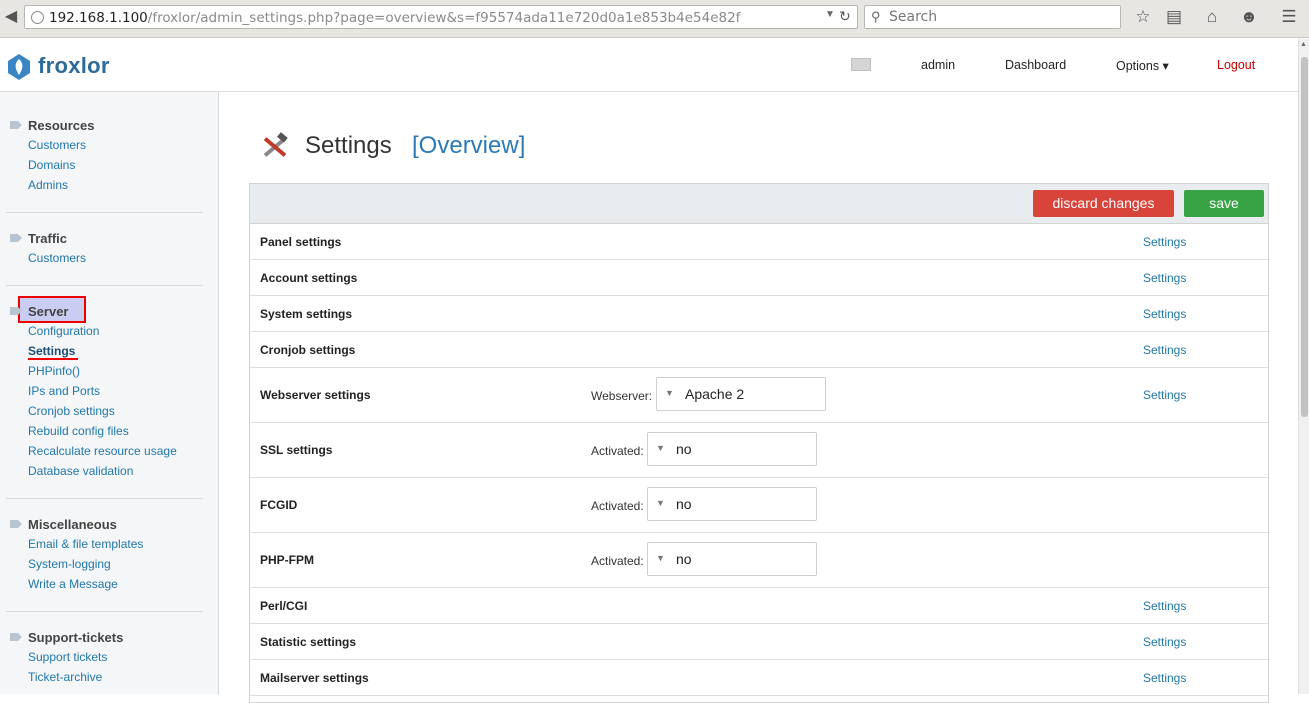  I want to click on row-label: Account settings, so click(309, 278).